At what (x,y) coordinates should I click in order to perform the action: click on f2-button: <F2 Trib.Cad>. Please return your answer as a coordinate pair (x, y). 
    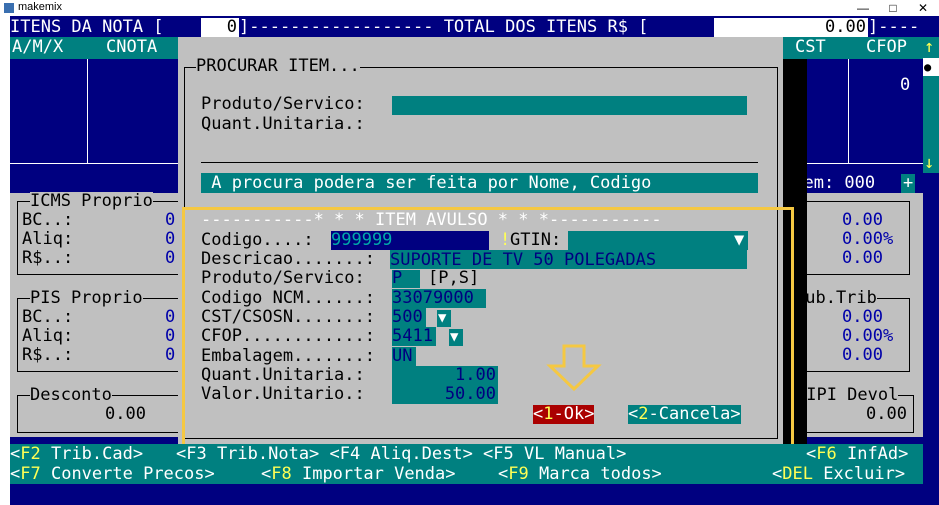
    Looking at the image, I should click on (76, 454).